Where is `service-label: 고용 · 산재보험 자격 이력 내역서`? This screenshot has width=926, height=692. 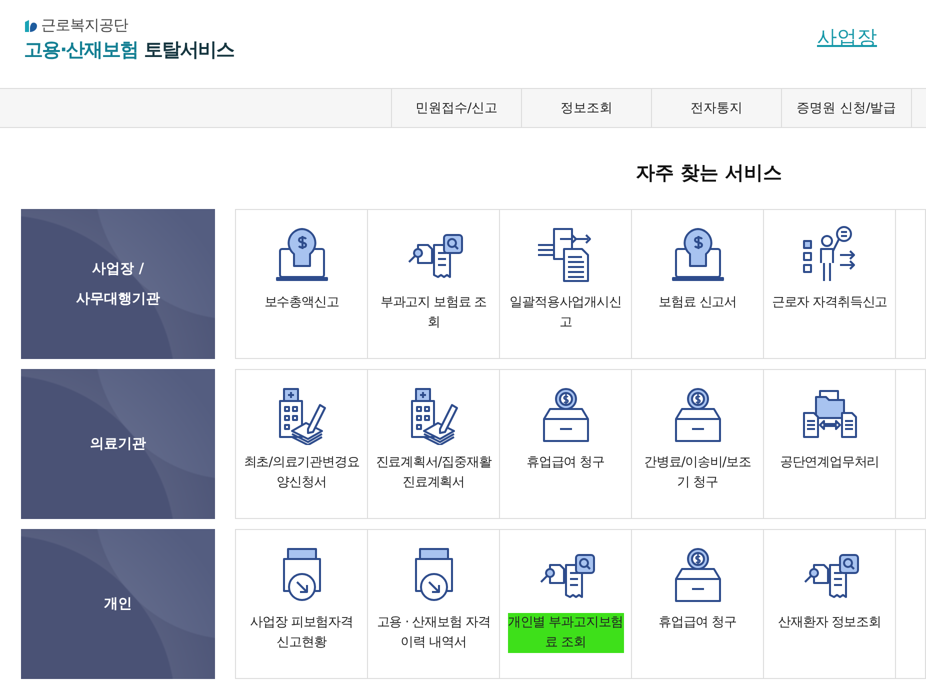 service-label: 고용 · 산재보험 자격 이력 내역서 is located at coordinates (434, 633).